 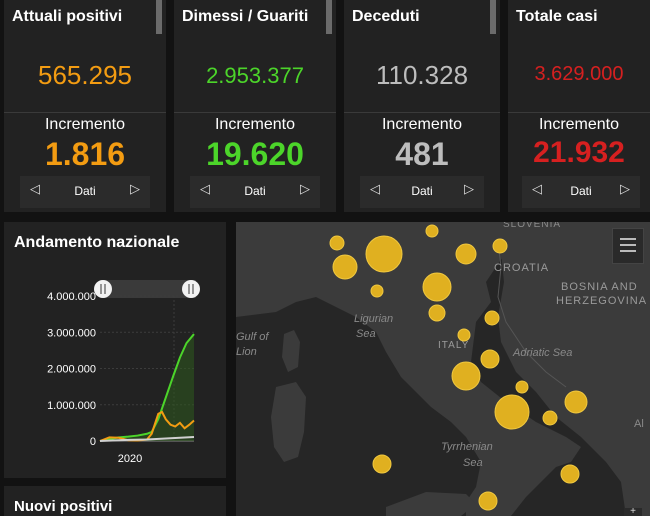 I want to click on map-label: SLOVENIA, so click(x=532, y=226).